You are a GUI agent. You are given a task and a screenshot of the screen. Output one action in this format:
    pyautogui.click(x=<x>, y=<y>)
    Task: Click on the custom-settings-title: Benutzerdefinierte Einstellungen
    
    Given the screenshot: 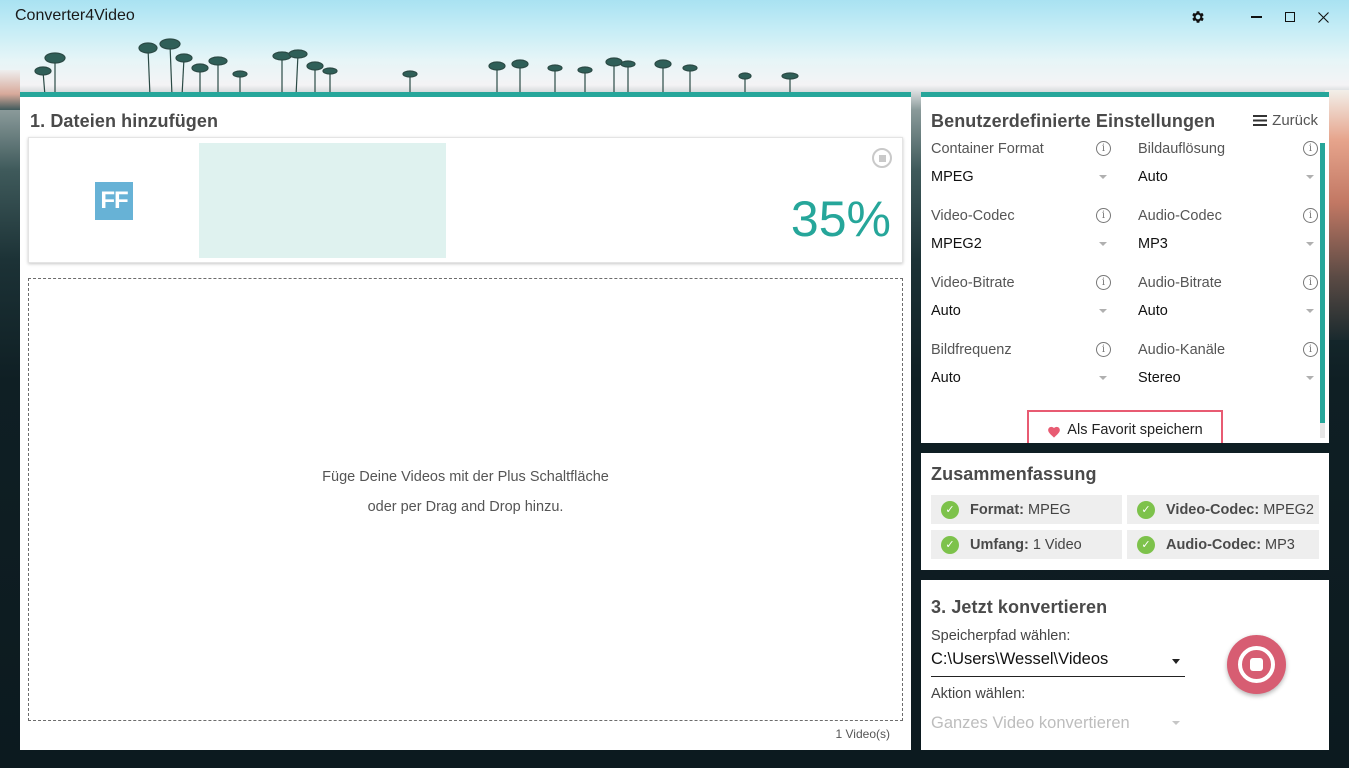 What is the action you would take?
    pyautogui.click(x=1073, y=121)
    